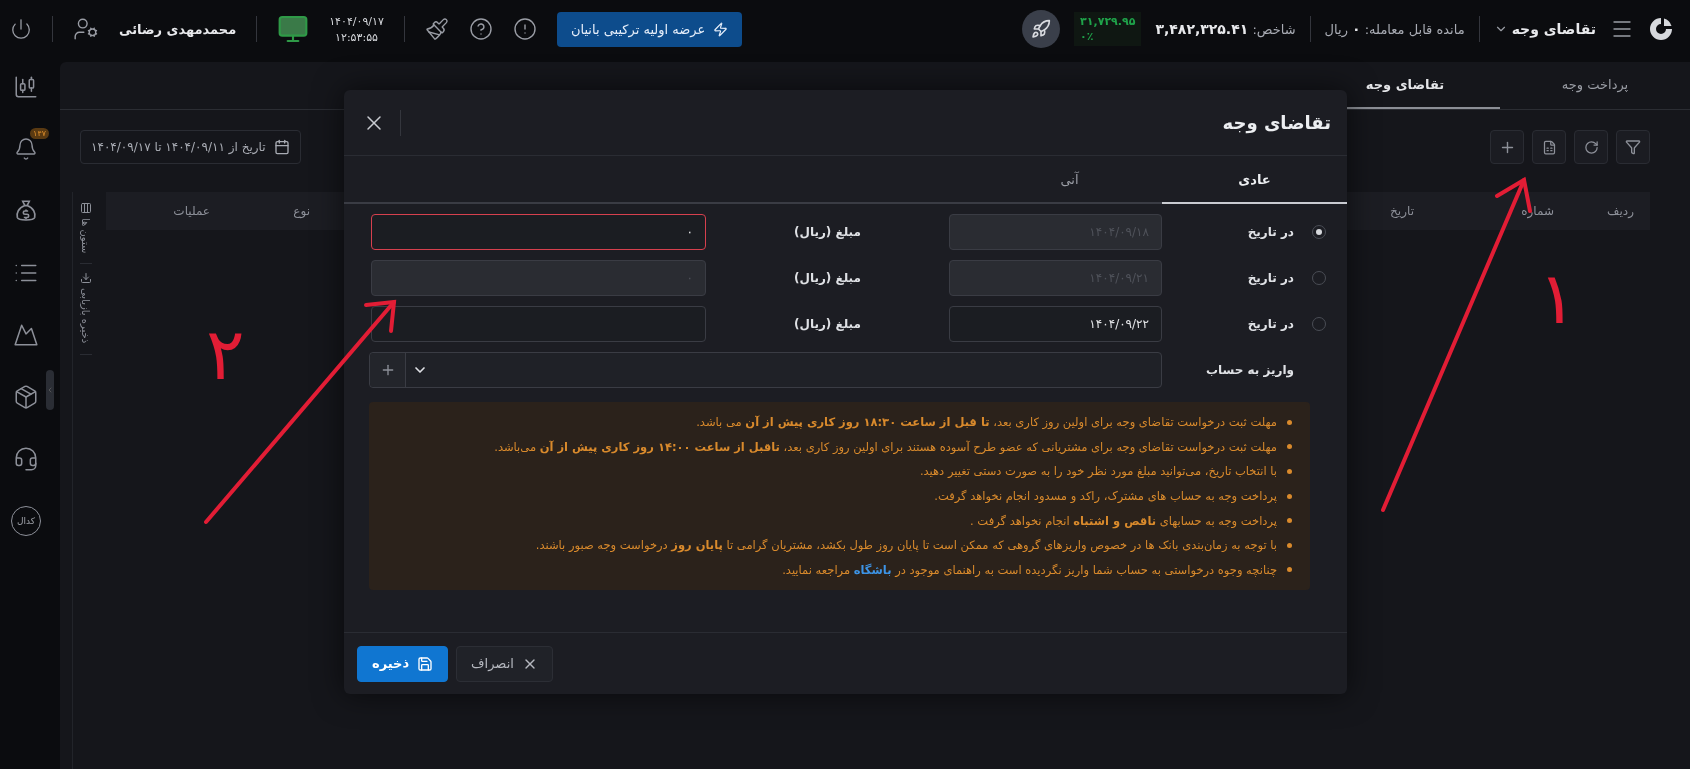 Image resolution: width=1690 pixels, height=769 pixels. I want to click on notice-text: پرداخت وجه به حساب های مشترک، راکد و مسدود انجام نخواهد گرفت., so click(1105, 496).